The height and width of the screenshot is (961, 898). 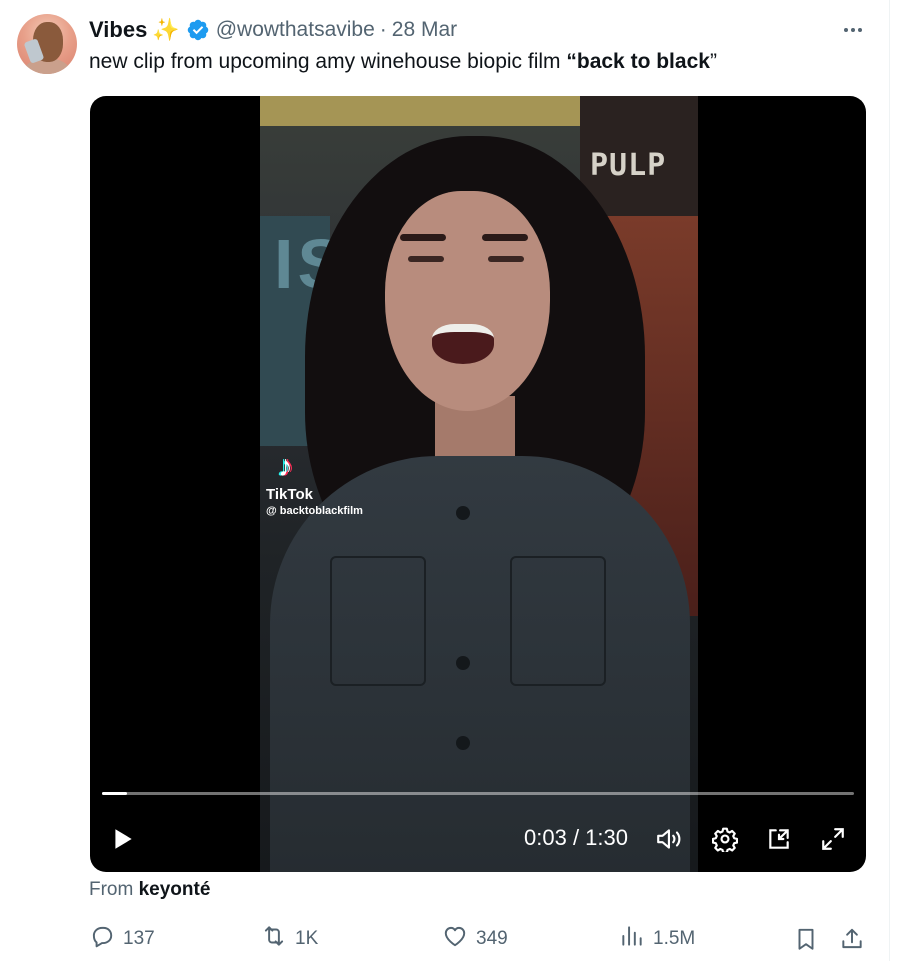 I want to click on tiktok-watermark: ♪ TikTok @ backtoblackfilm, so click(x=314, y=484).